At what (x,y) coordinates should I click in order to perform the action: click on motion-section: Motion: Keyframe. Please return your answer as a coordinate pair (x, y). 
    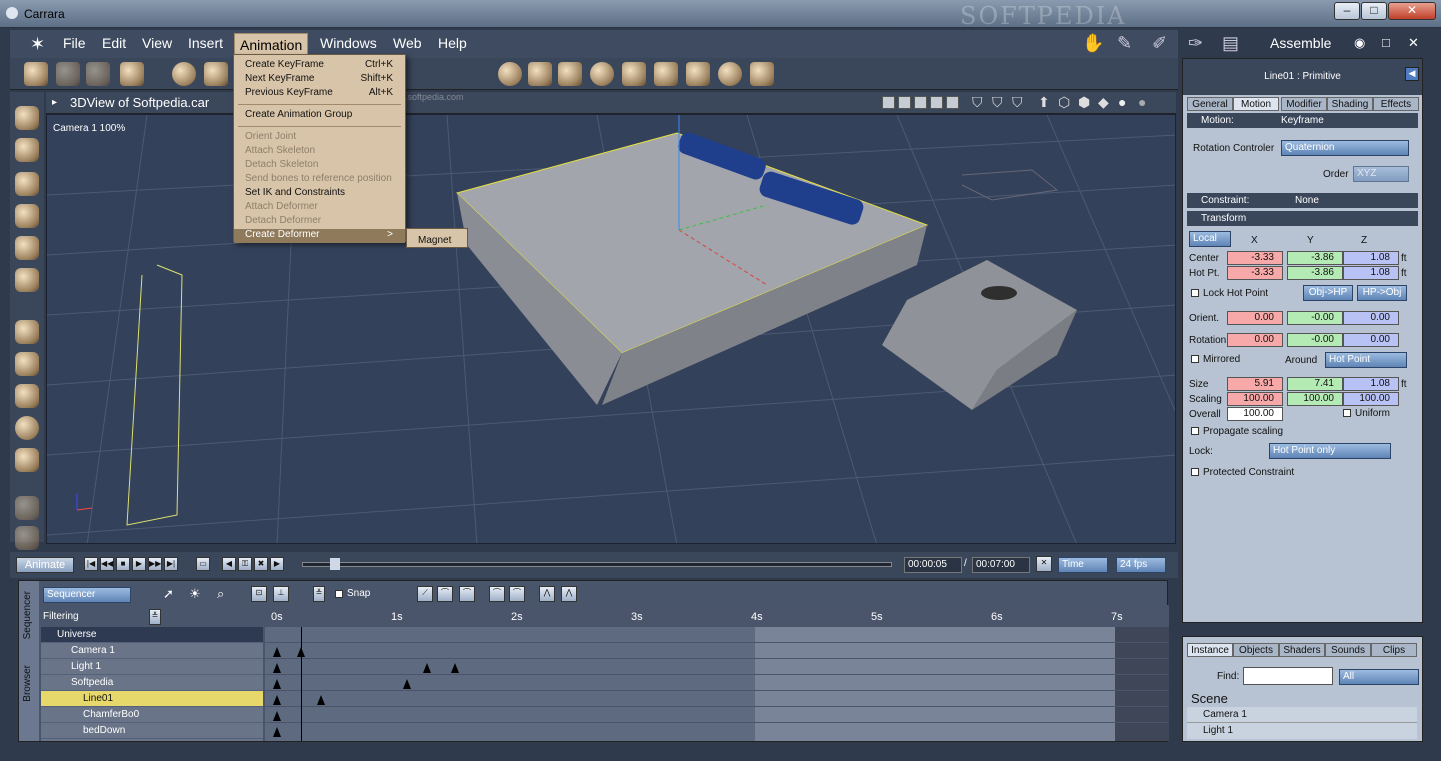
    Looking at the image, I should click on (1302, 120).